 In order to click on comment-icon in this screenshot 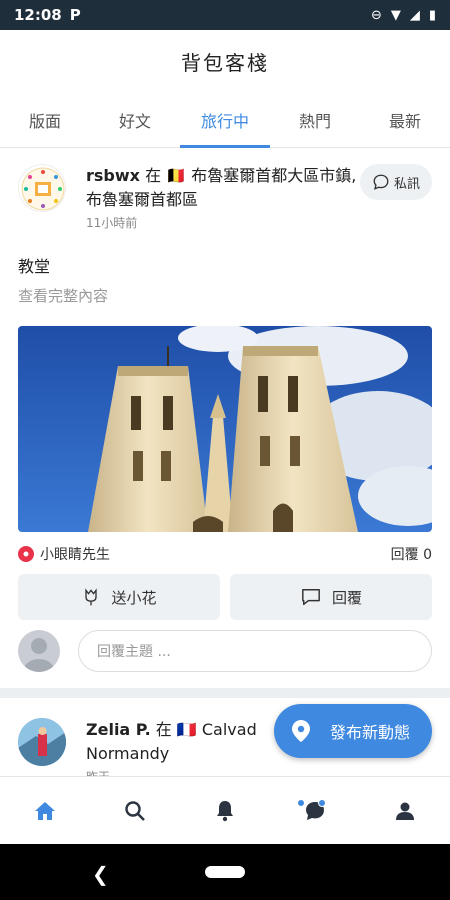, I will do `click(311, 597)`.